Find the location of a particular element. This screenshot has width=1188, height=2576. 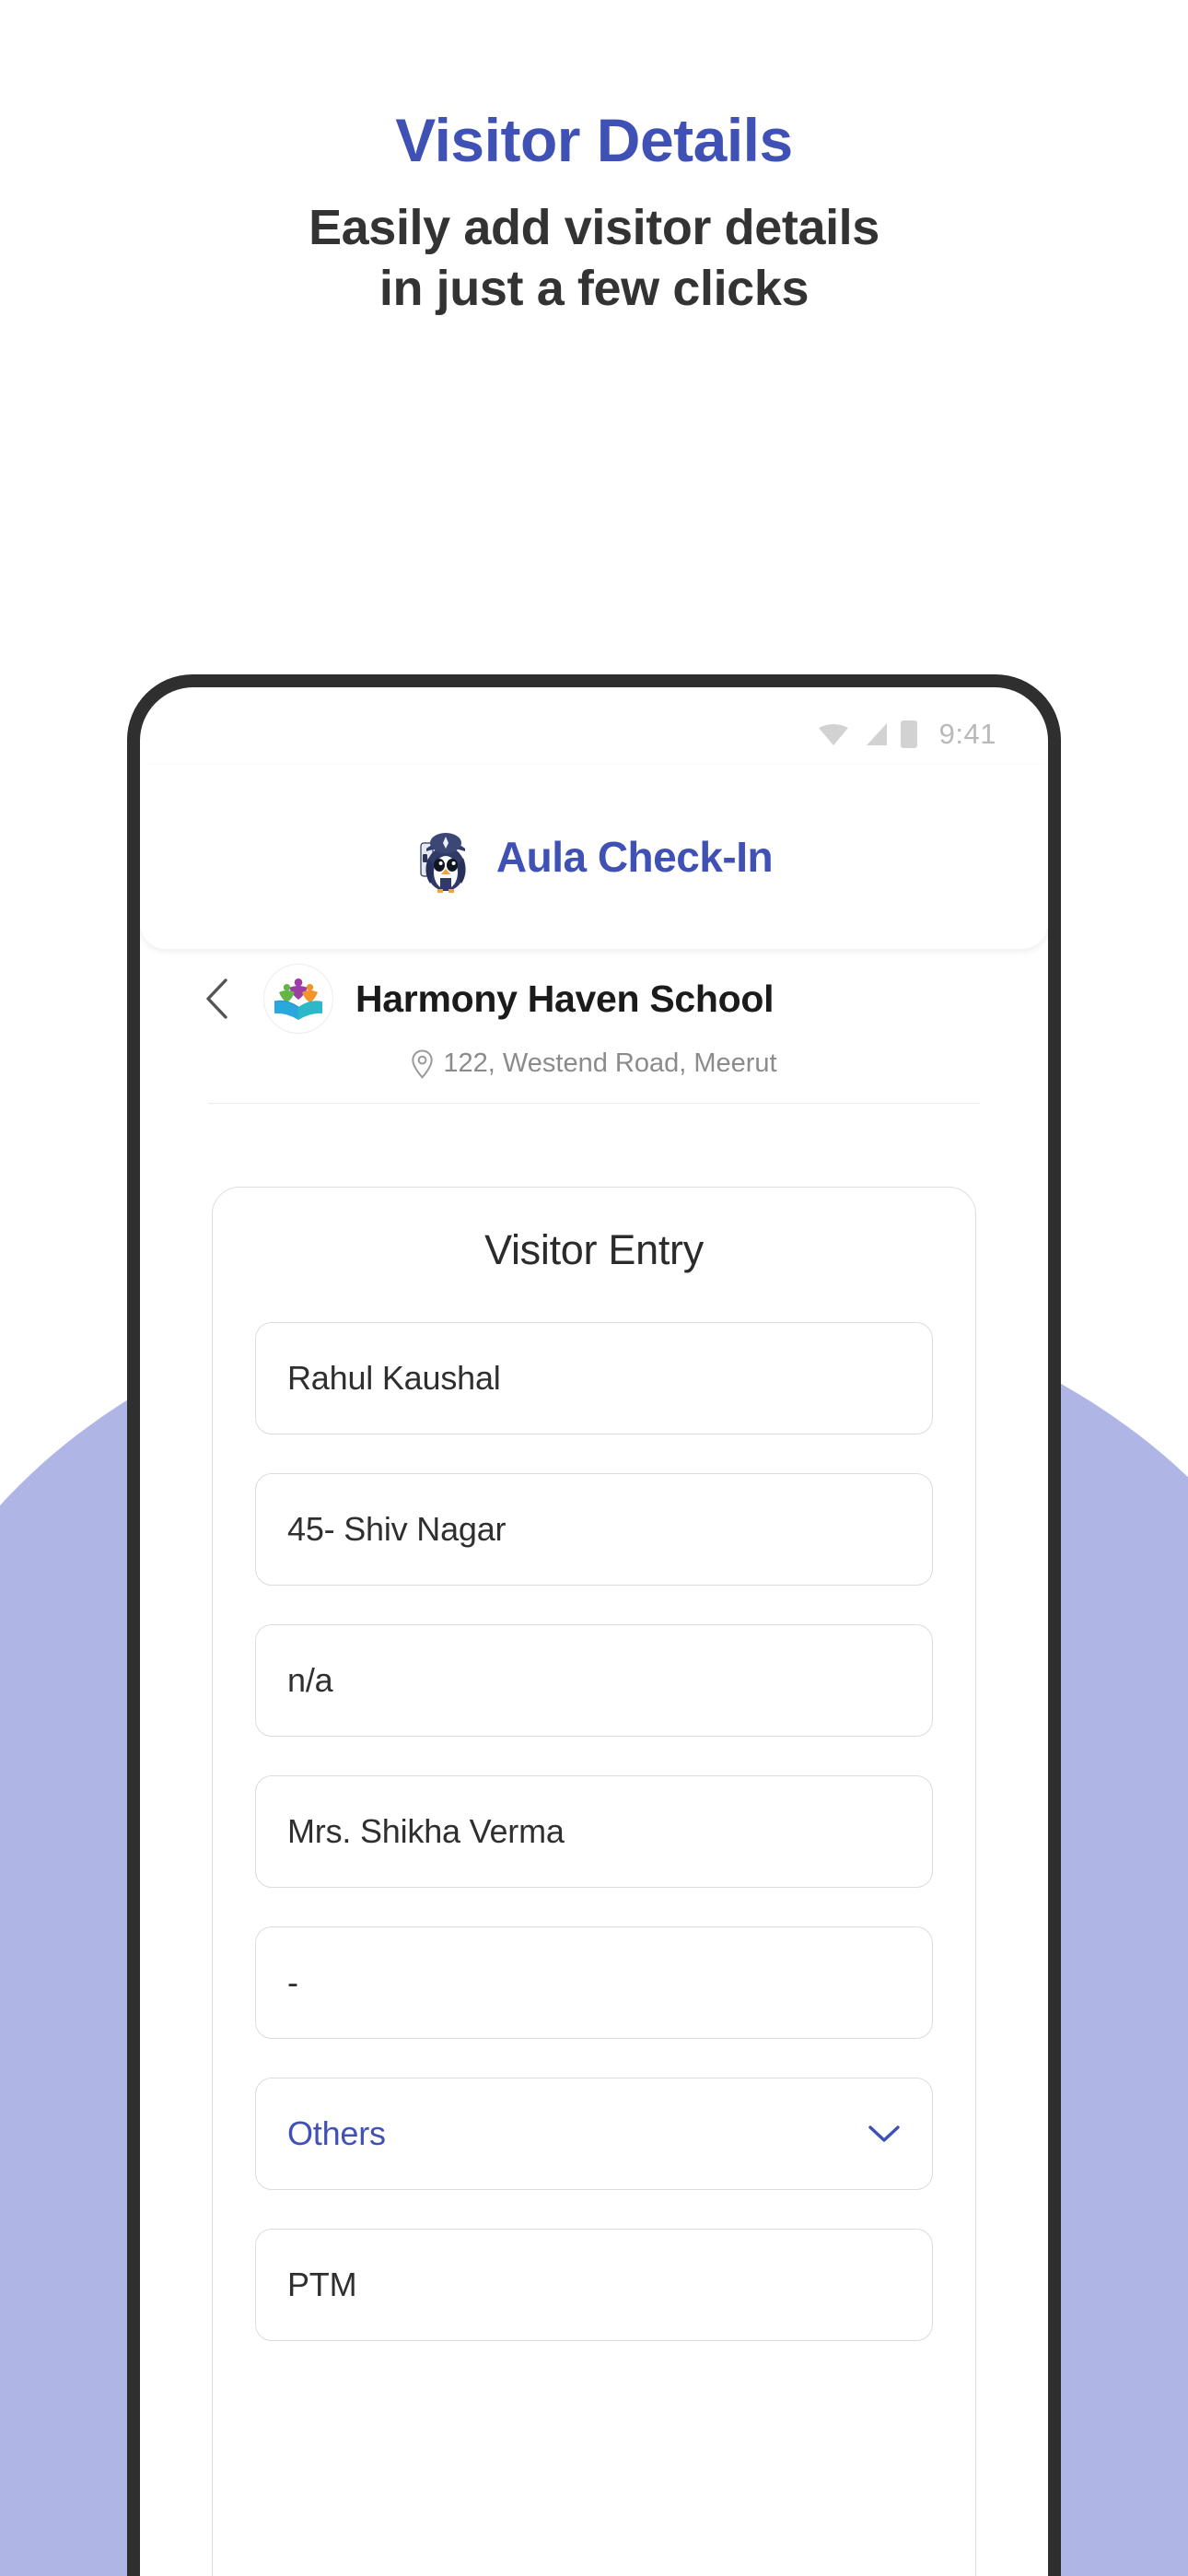

school-book-people-logo-icon is located at coordinates (298, 999).